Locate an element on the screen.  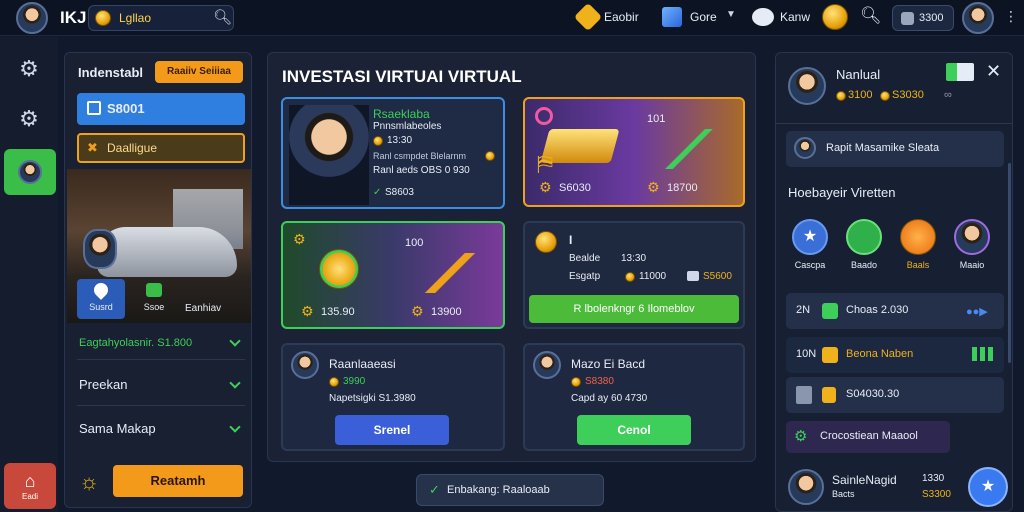
check-icon: ✓ is located at coordinates (434, 489).